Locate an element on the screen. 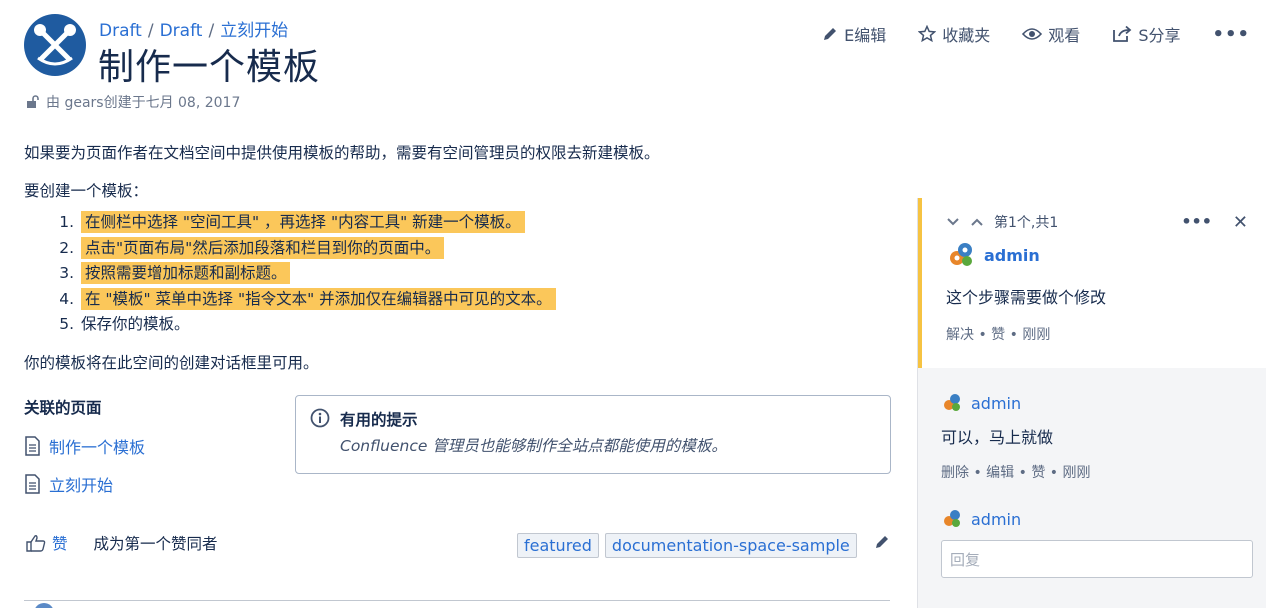 The width and height of the screenshot is (1280, 608). page-byline: 由 gears创建于七月 08, 2017 is located at coordinates (133, 102).